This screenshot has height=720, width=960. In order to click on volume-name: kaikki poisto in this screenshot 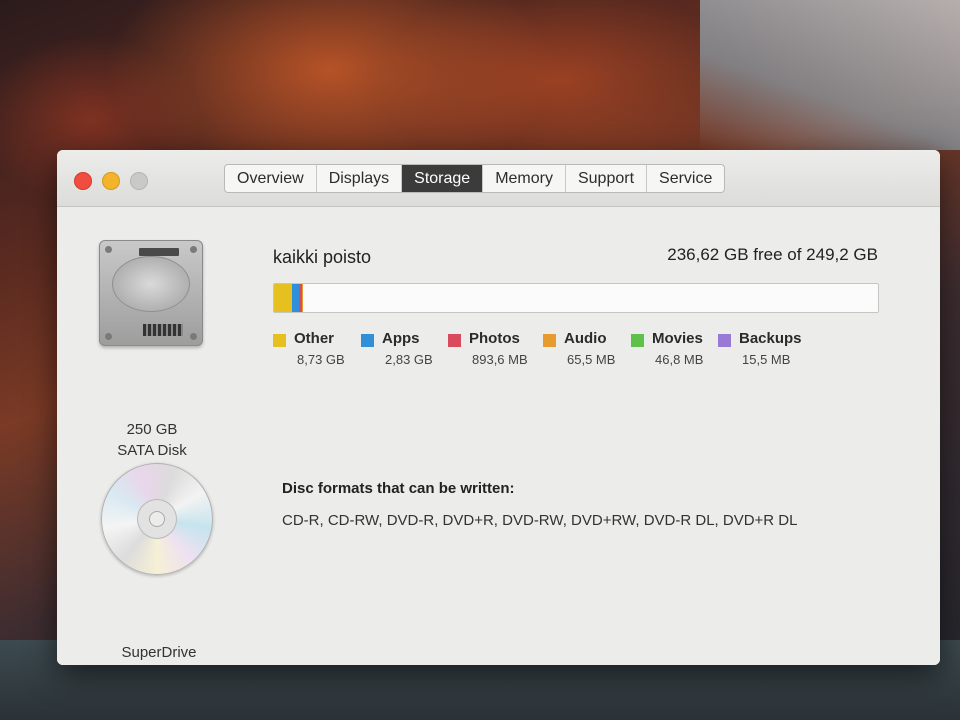, I will do `click(322, 257)`.